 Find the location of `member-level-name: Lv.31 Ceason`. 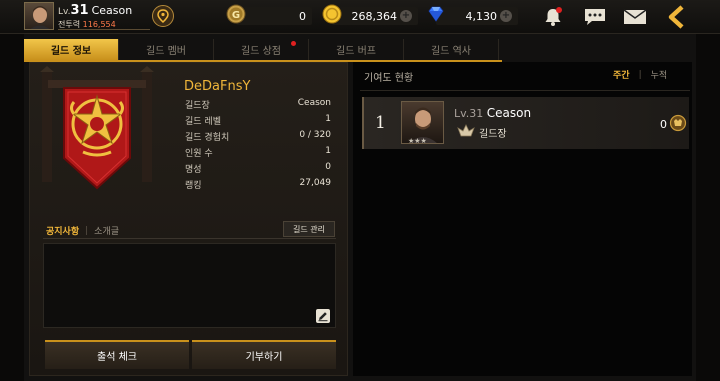

member-level-name: Lv.31 Ceason is located at coordinates (492, 113).